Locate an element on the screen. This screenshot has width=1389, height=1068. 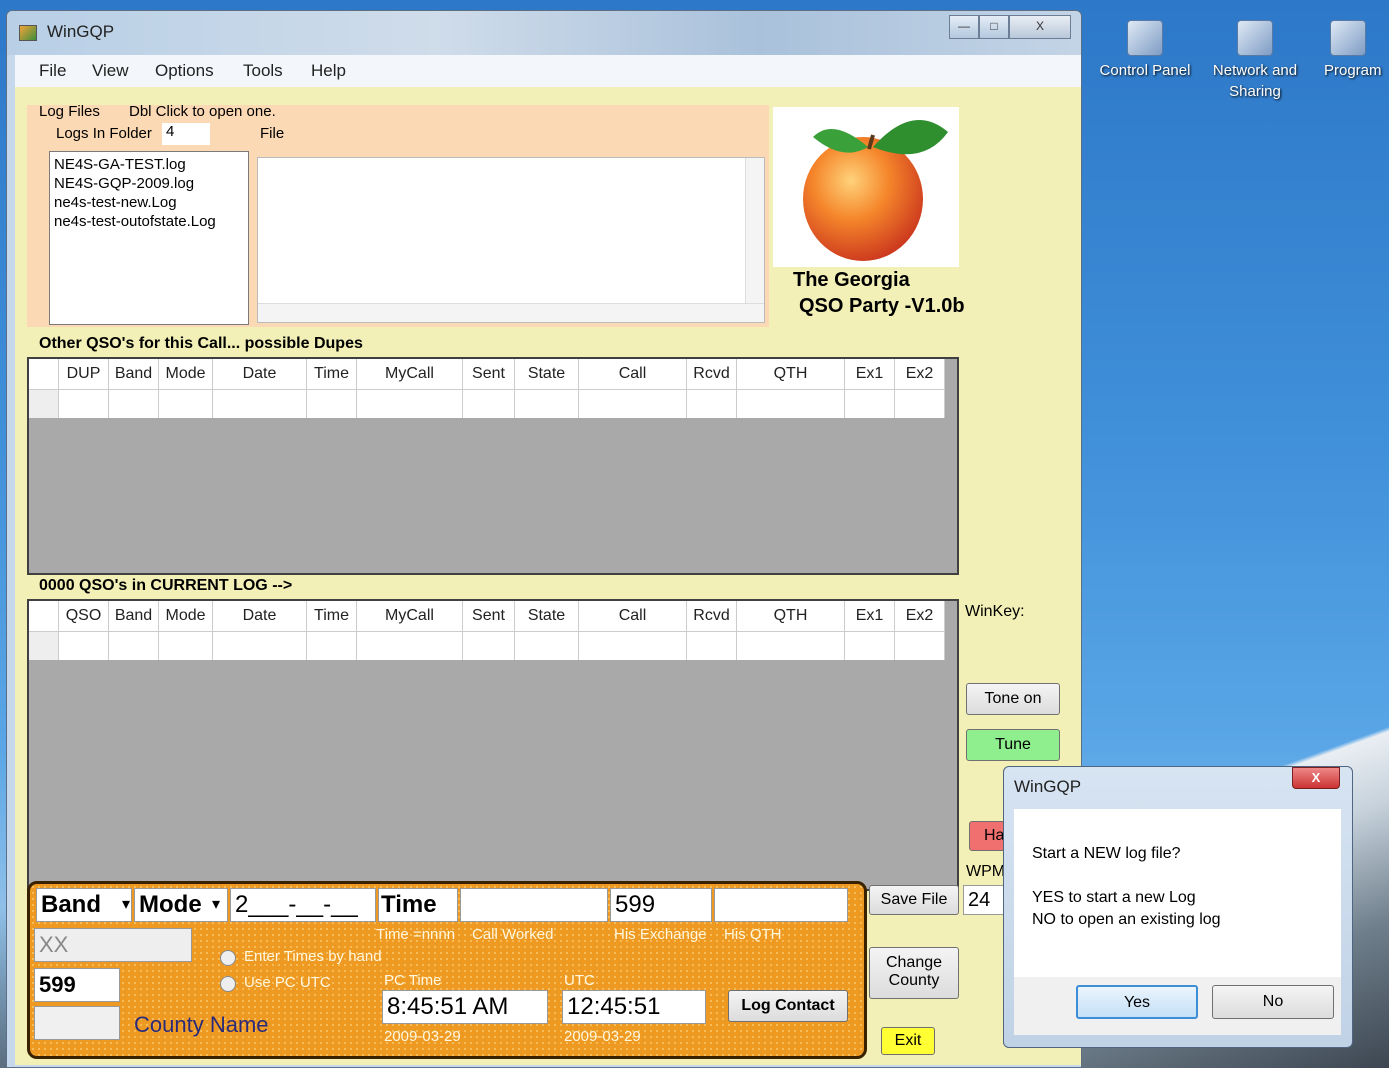
call-worked-hint: Call Worked is located at coordinates (513, 934).